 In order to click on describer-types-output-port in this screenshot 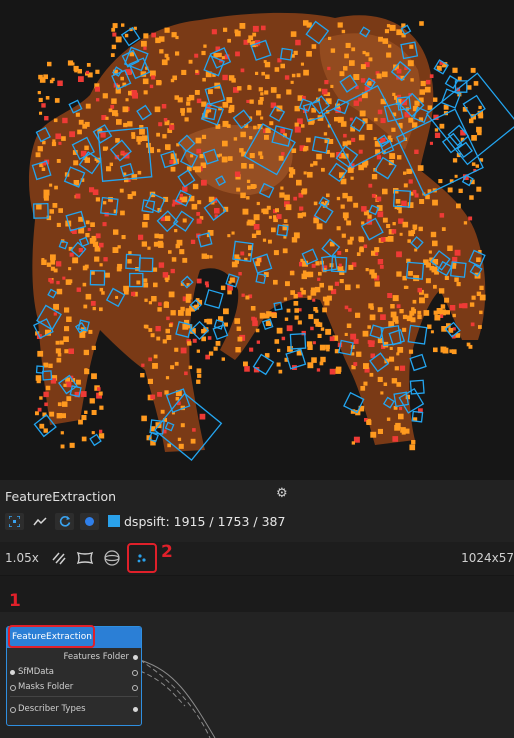, I will do `click(135, 709)`.